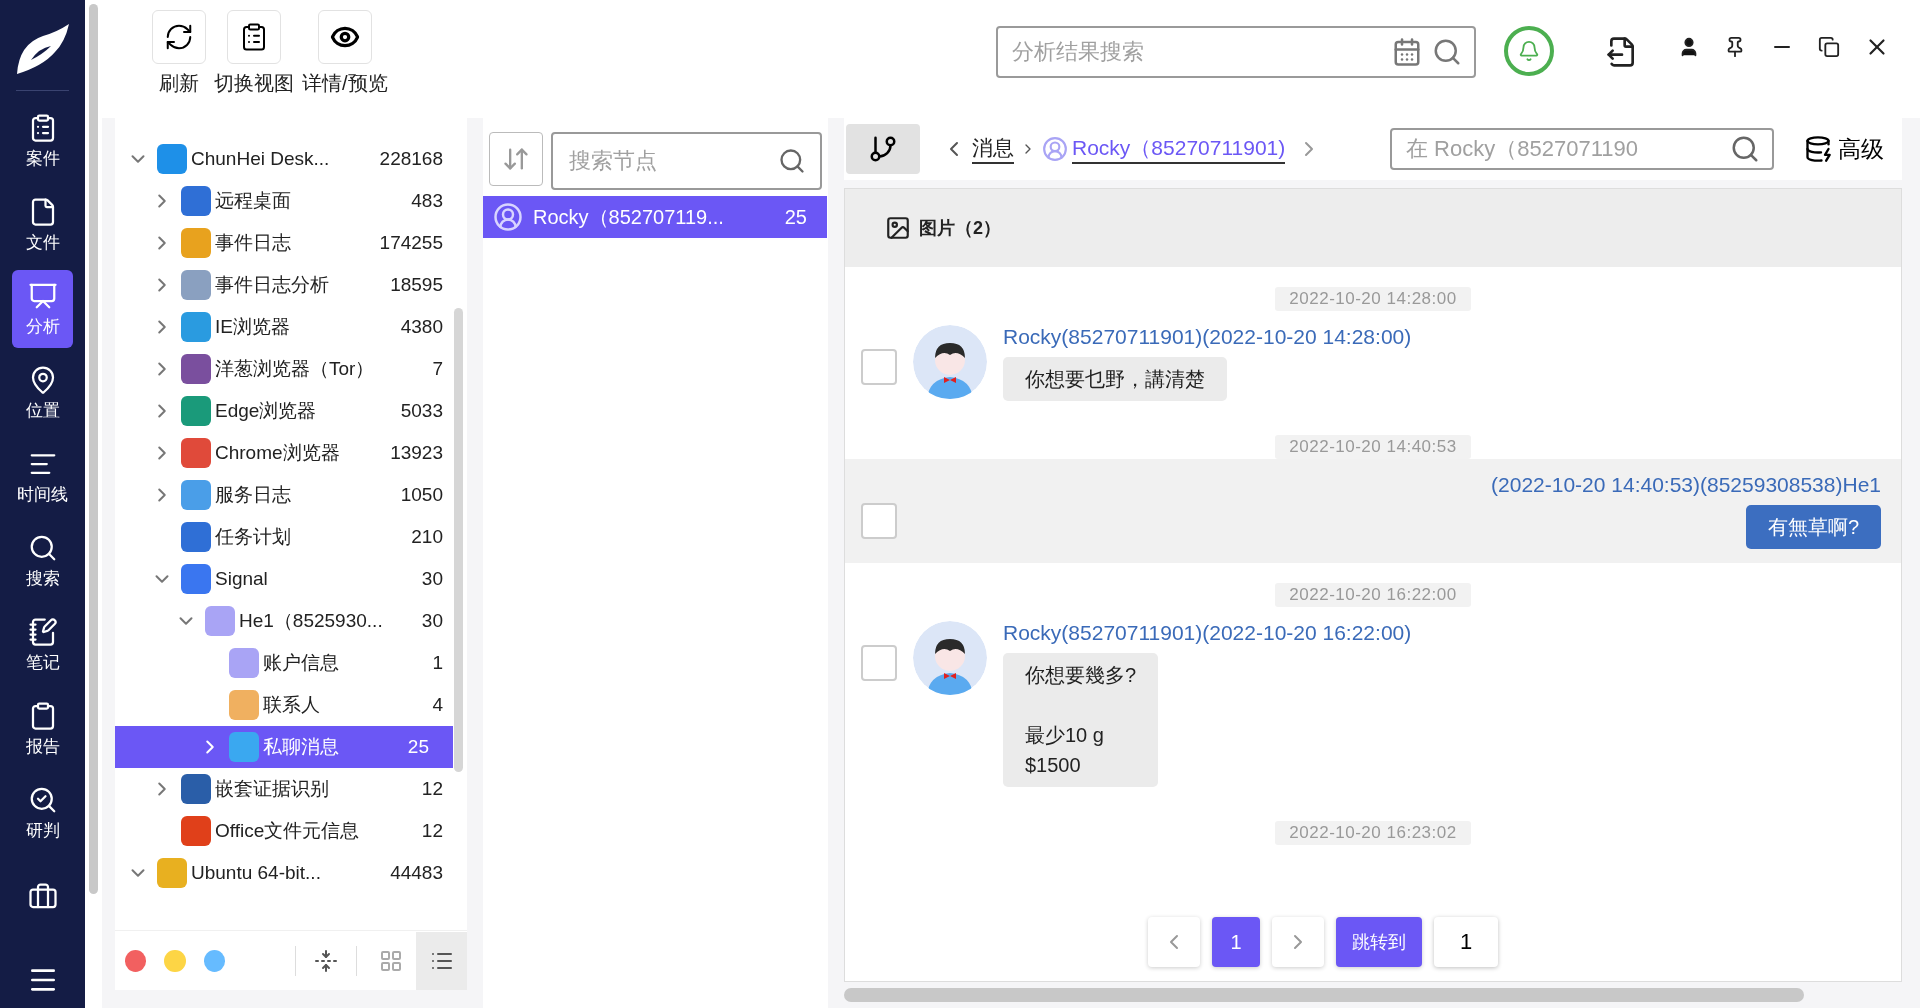 The width and height of the screenshot is (1920, 1008). Describe the element at coordinates (898, 228) in the screenshot. I see `image-icon` at that location.